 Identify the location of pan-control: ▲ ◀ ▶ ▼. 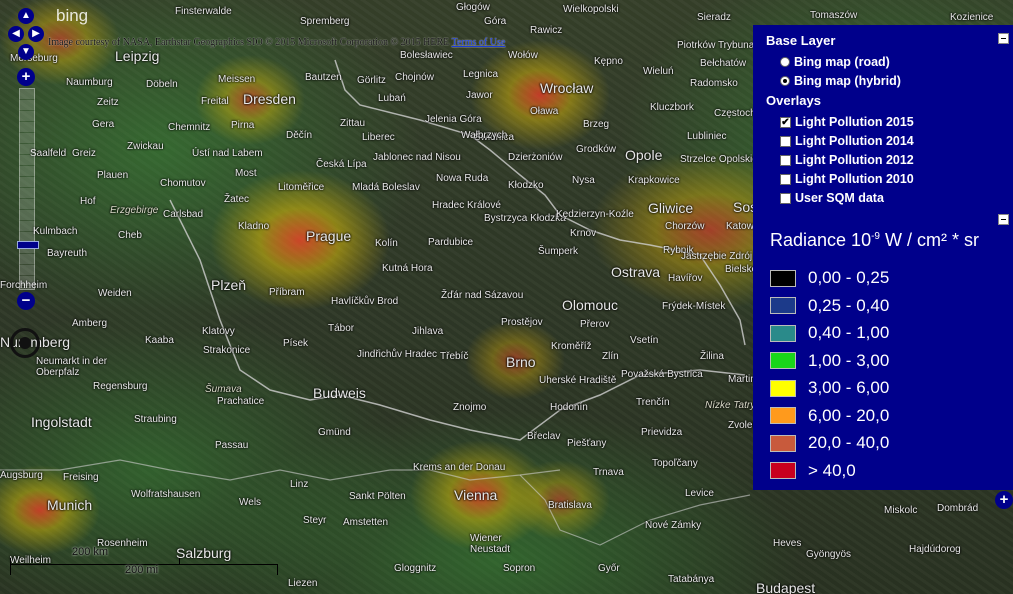
(26, 34).